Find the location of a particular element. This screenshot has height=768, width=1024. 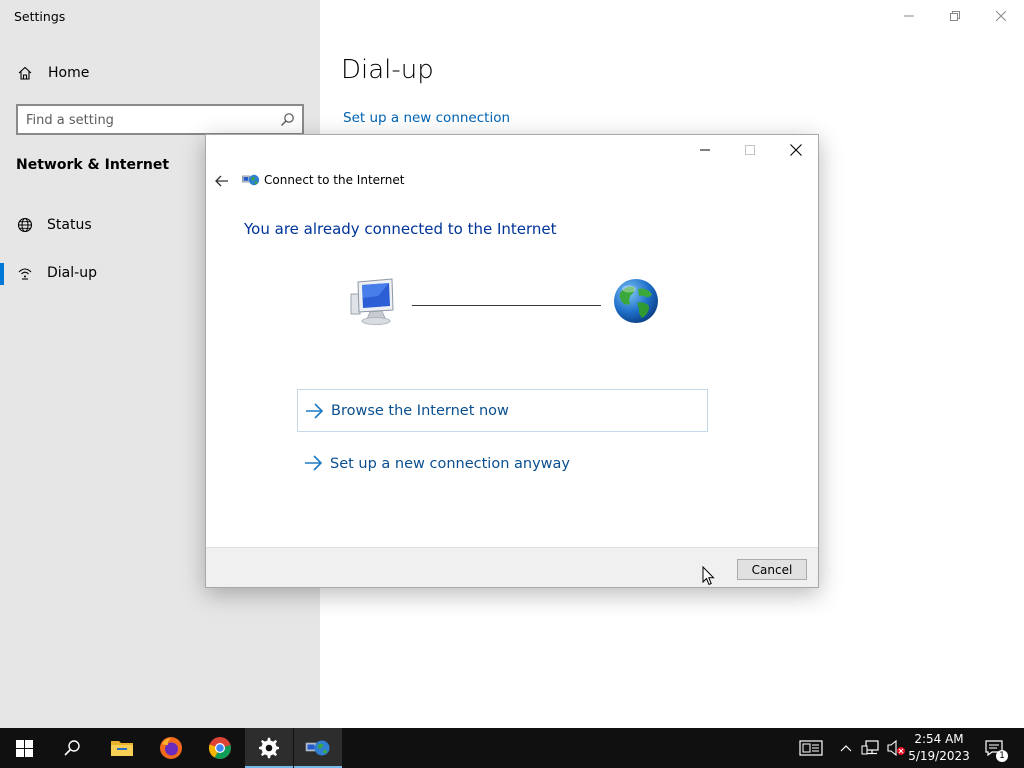

cancel-button: Cancel is located at coordinates (772, 569).